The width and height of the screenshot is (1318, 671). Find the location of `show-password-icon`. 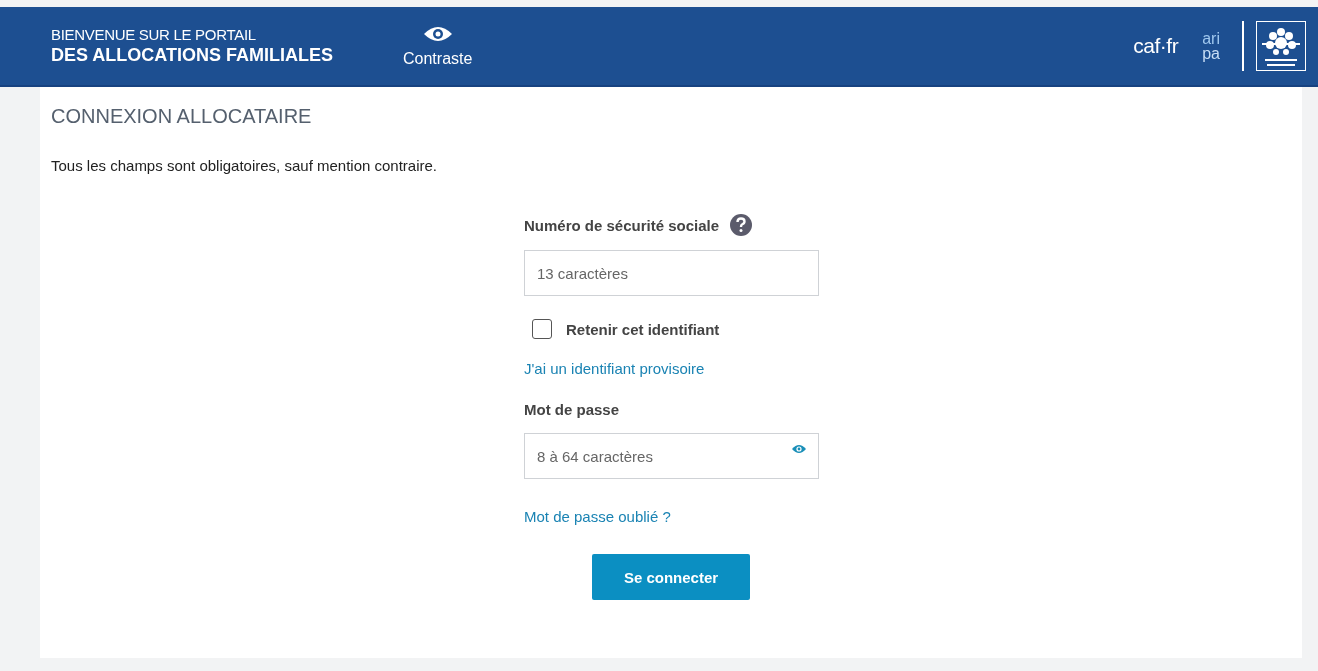

show-password-icon is located at coordinates (799, 449).